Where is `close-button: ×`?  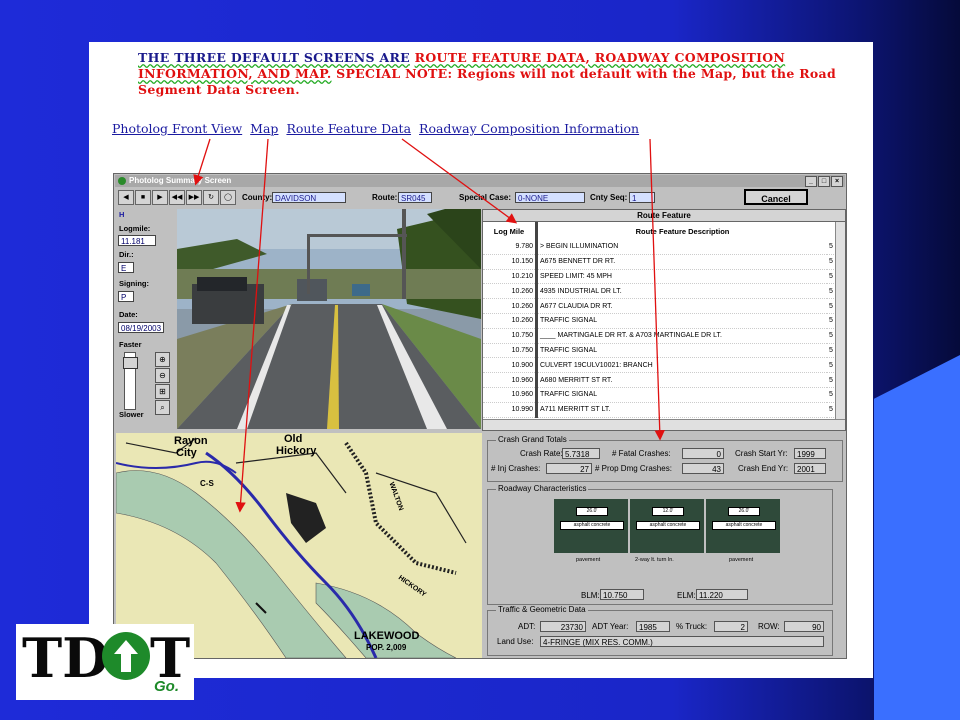
close-button: × is located at coordinates (837, 181).